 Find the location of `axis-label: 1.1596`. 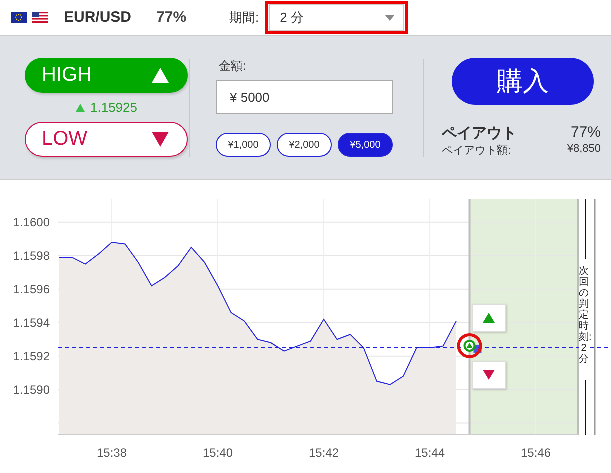

axis-label: 1.1596 is located at coordinates (31, 289).